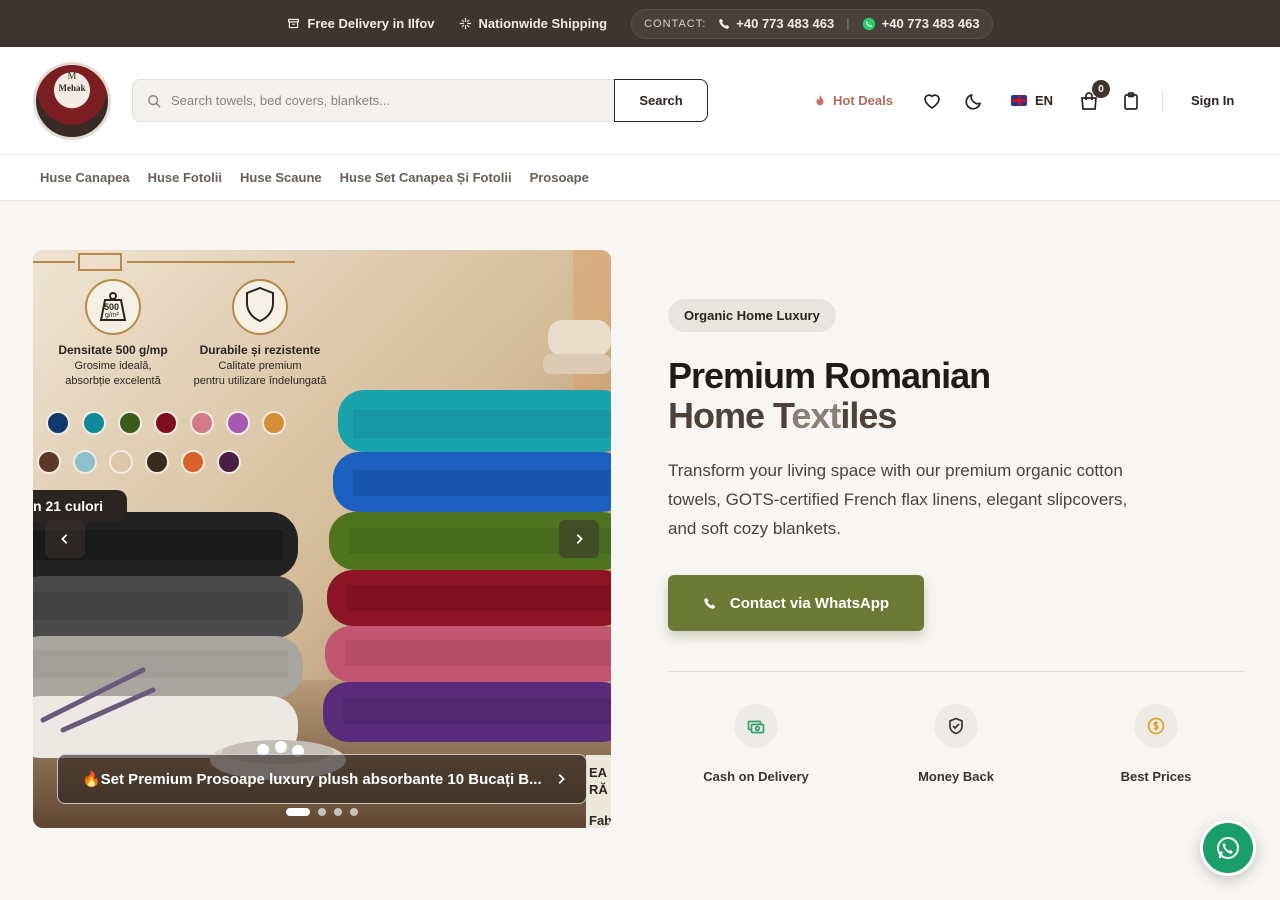 Image resolution: width=1280 pixels, height=900 pixels. Describe the element at coordinates (675, 23) in the screenshot. I see `contact-label: CONTACT:` at that location.